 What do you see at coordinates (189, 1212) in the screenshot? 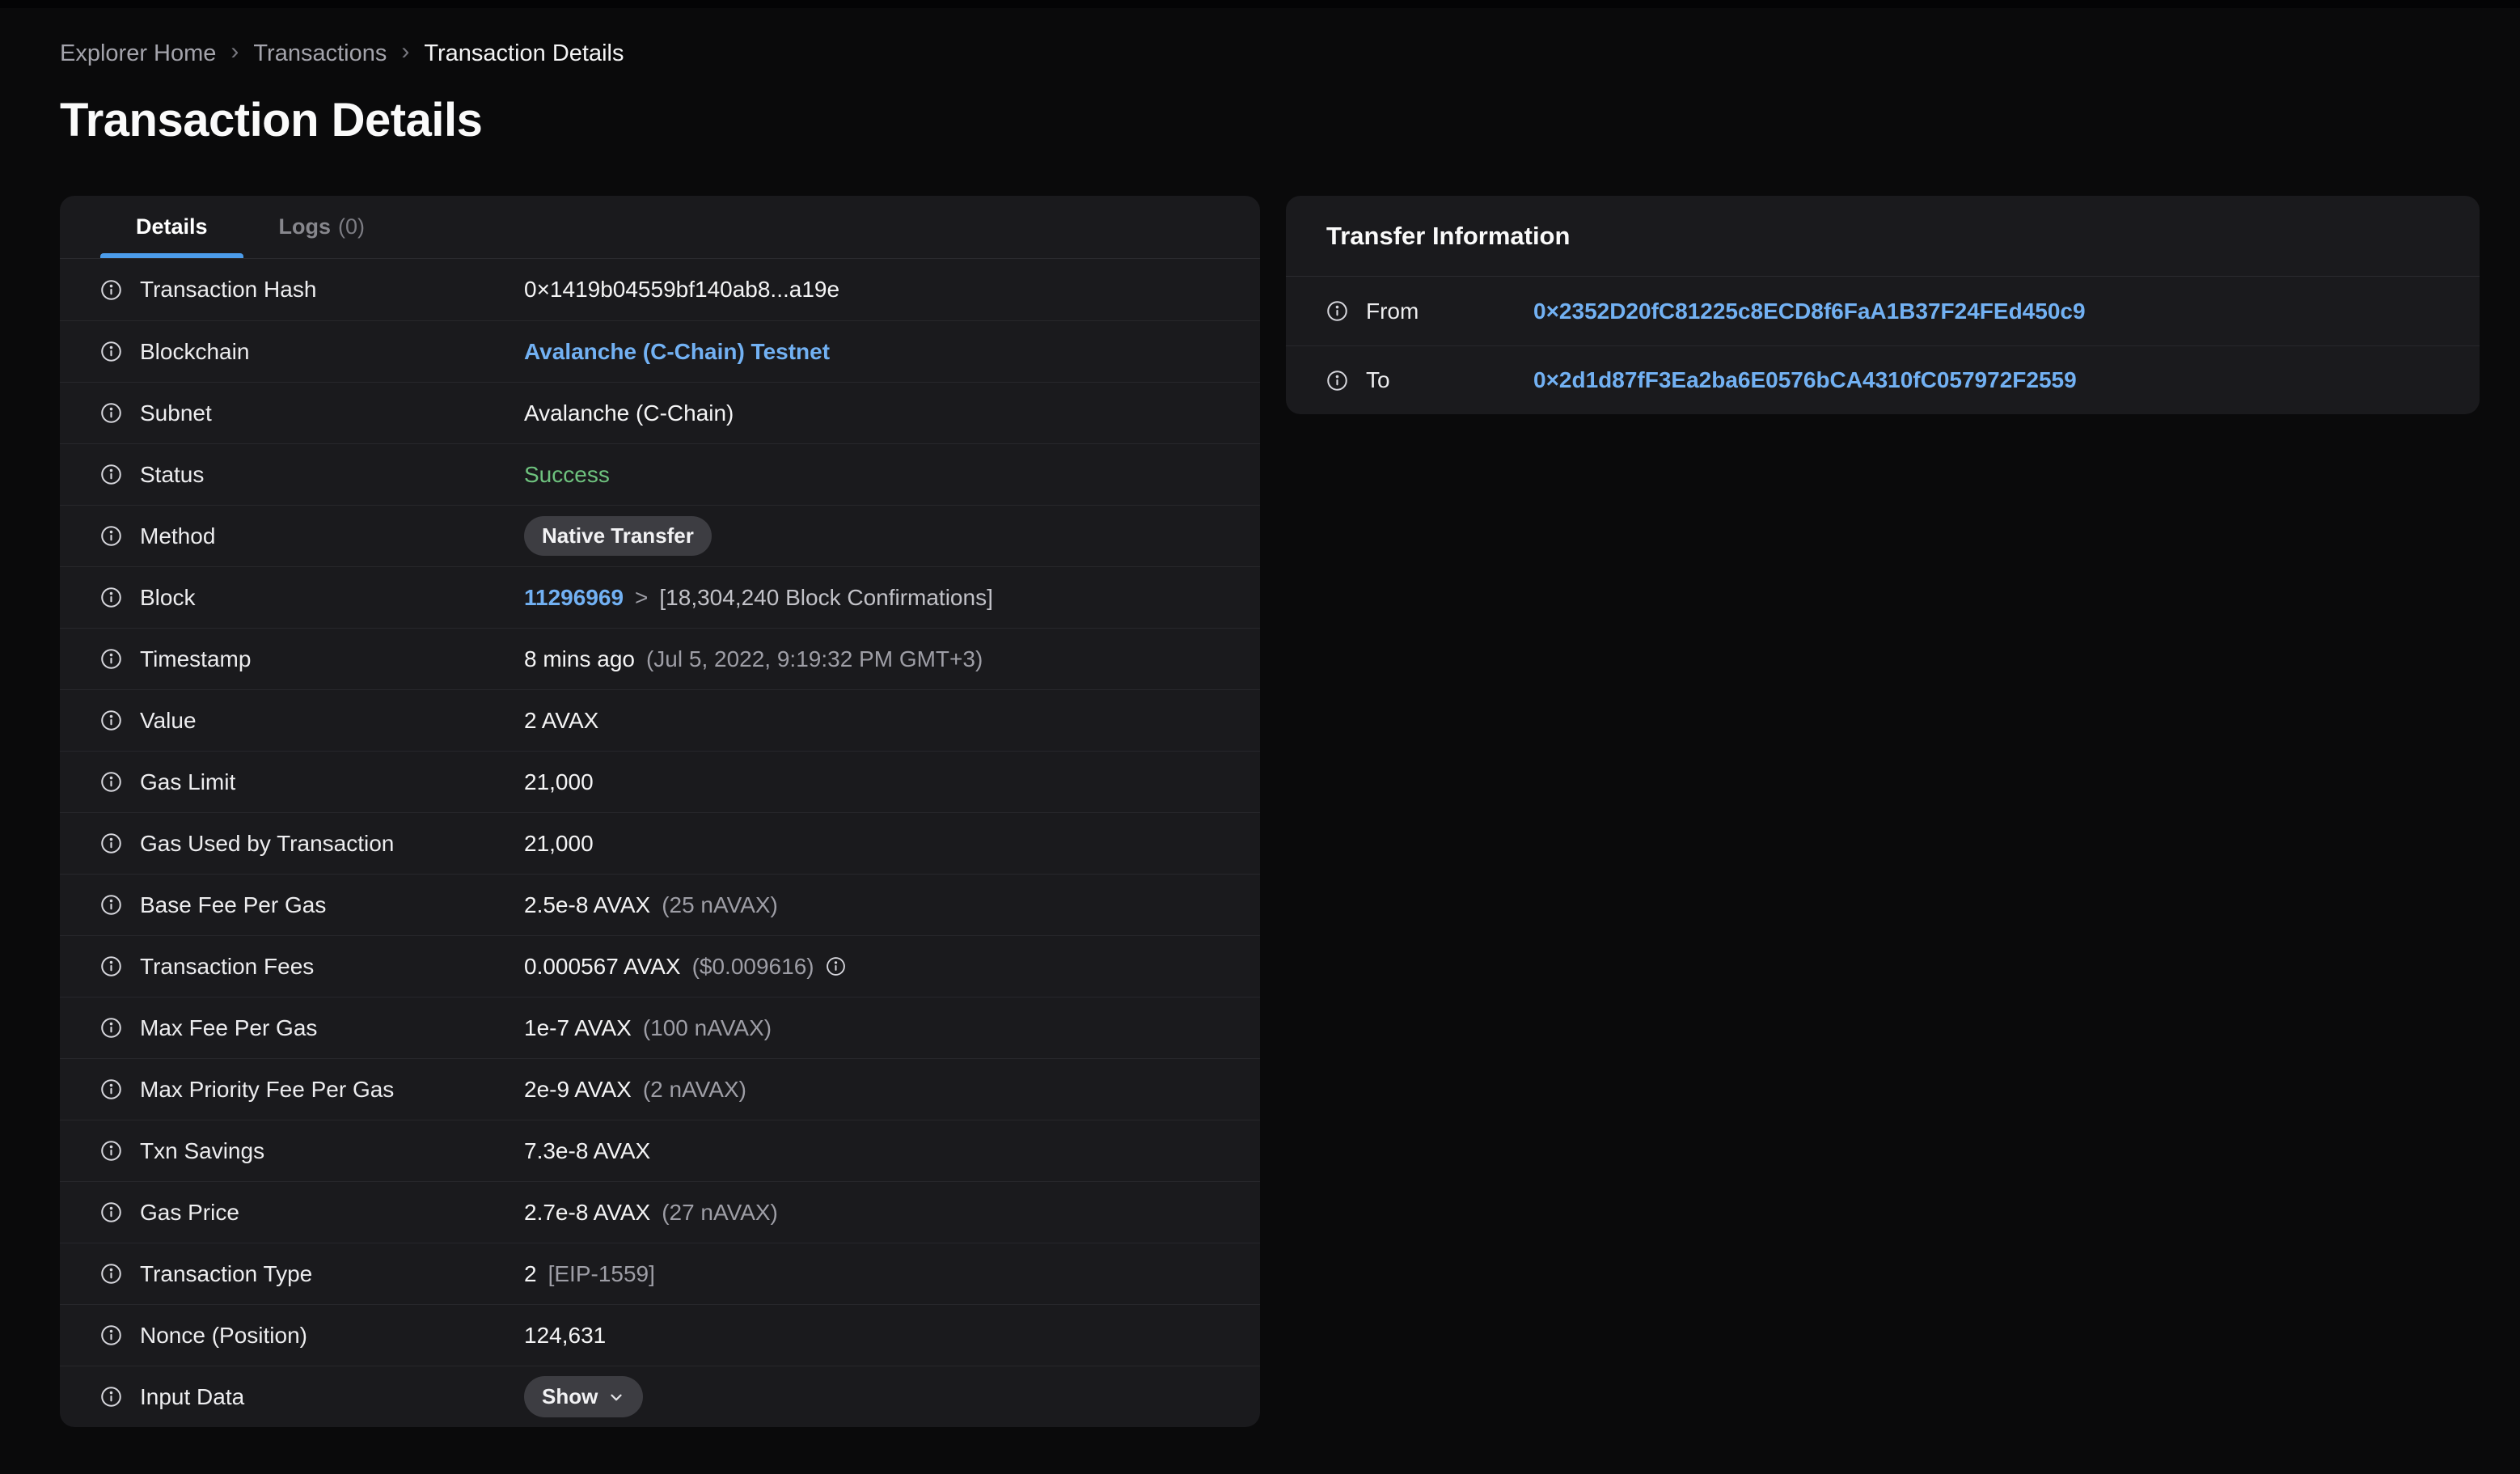
I see `row-label-gas-price: Gas Price` at bounding box center [189, 1212].